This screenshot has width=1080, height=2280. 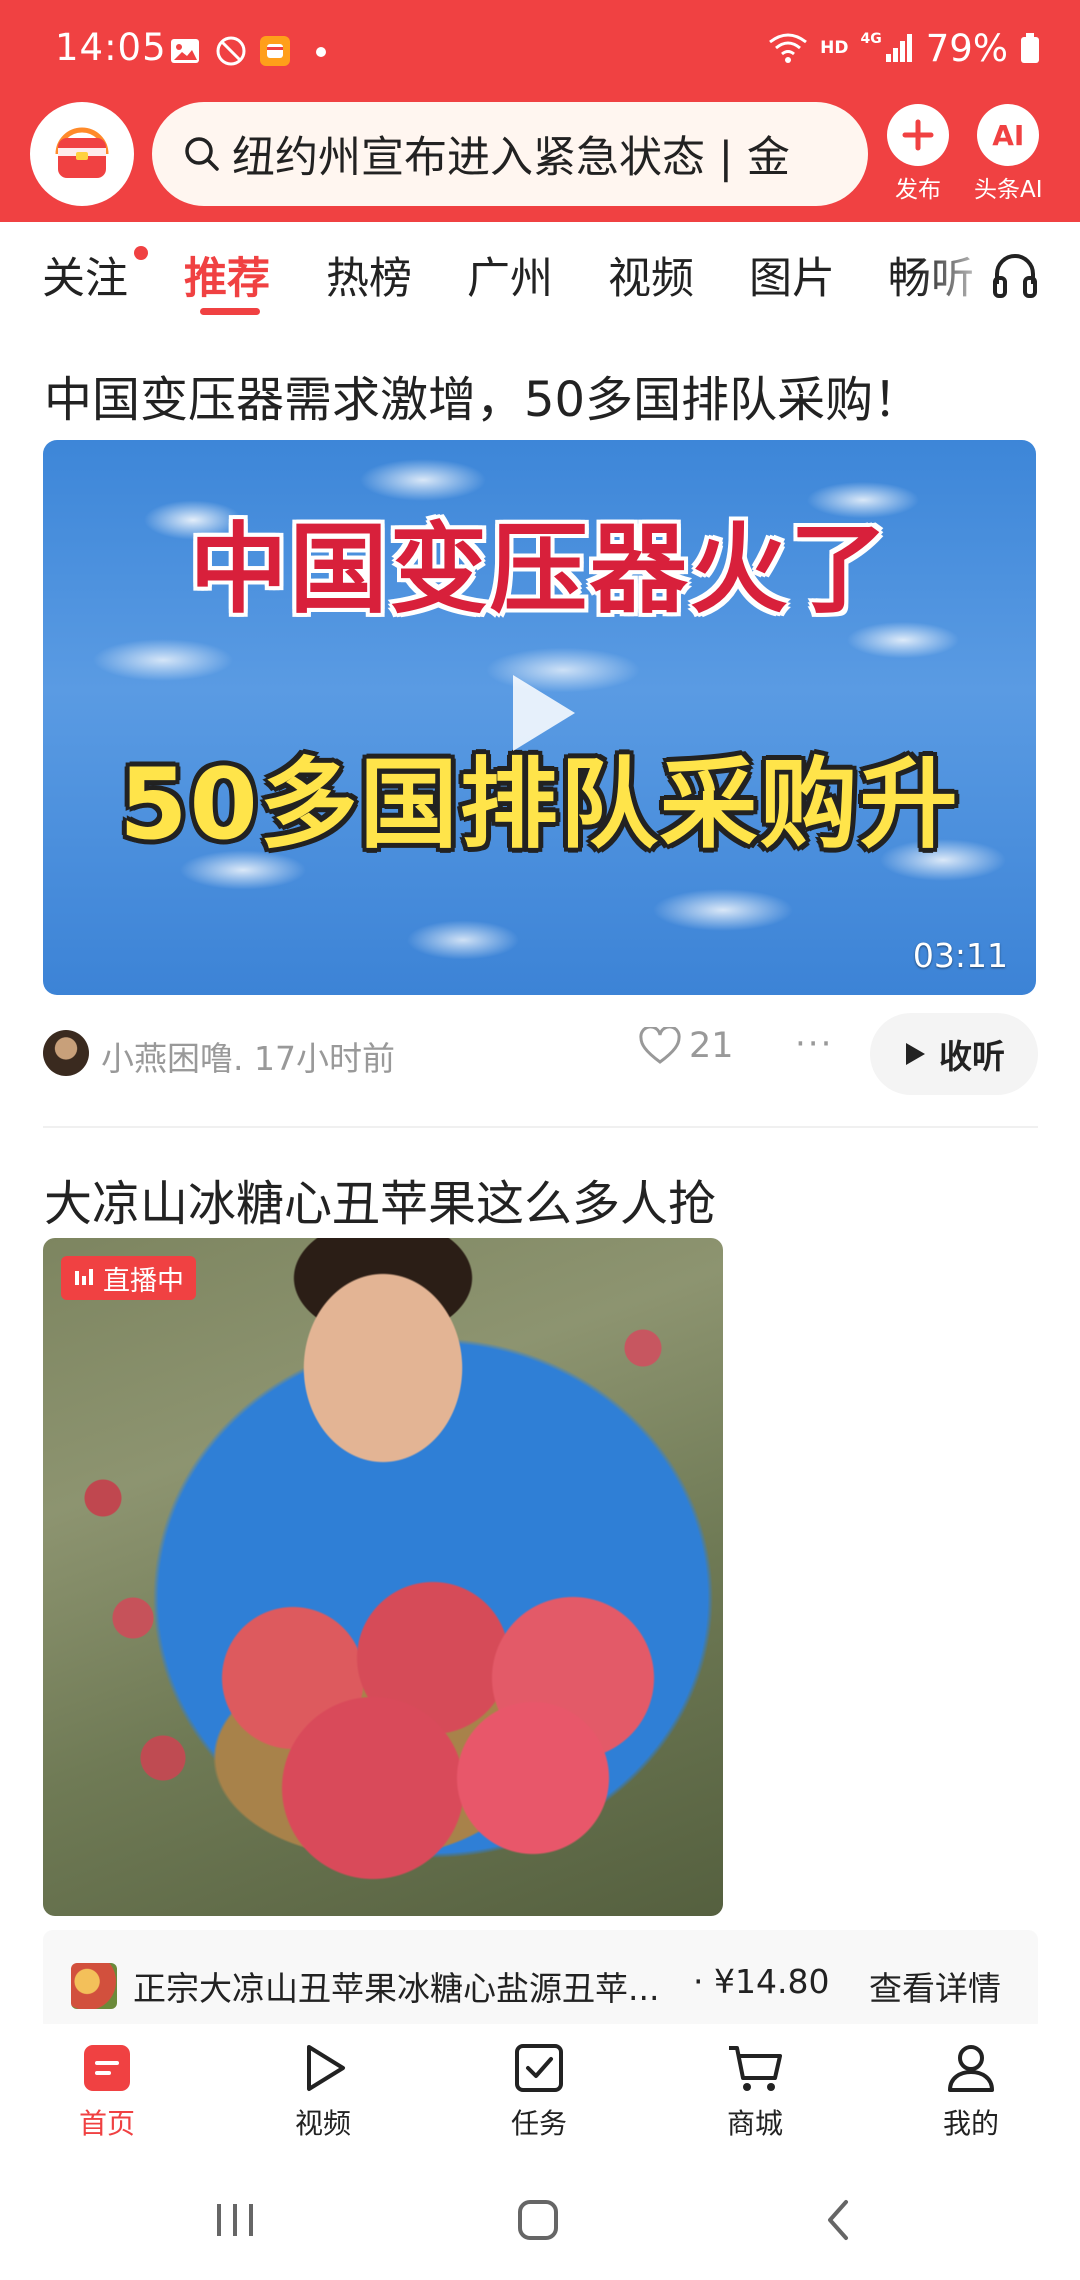 I want to click on toutiao-logo-icon, so click(x=82, y=152).